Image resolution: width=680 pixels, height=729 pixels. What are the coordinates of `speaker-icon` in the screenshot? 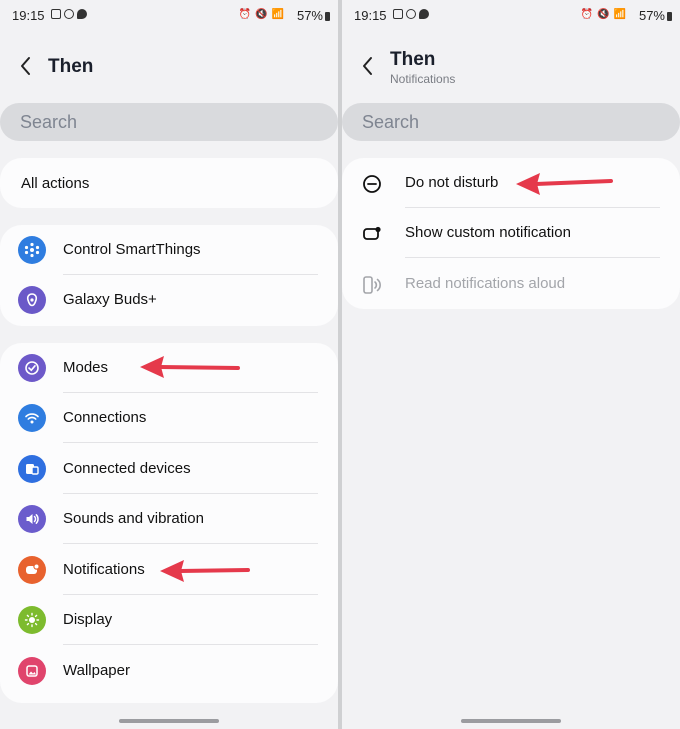 It's located at (32, 519).